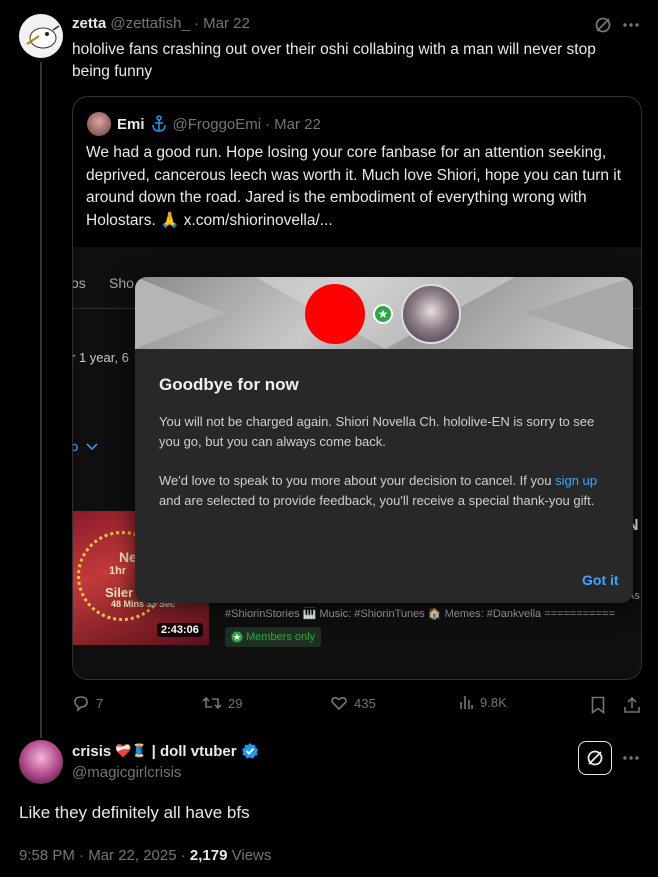 The height and width of the screenshot is (877, 658). What do you see at coordinates (99, 124) in the screenshot?
I see `emi-avatar` at bounding box center [99, 124].